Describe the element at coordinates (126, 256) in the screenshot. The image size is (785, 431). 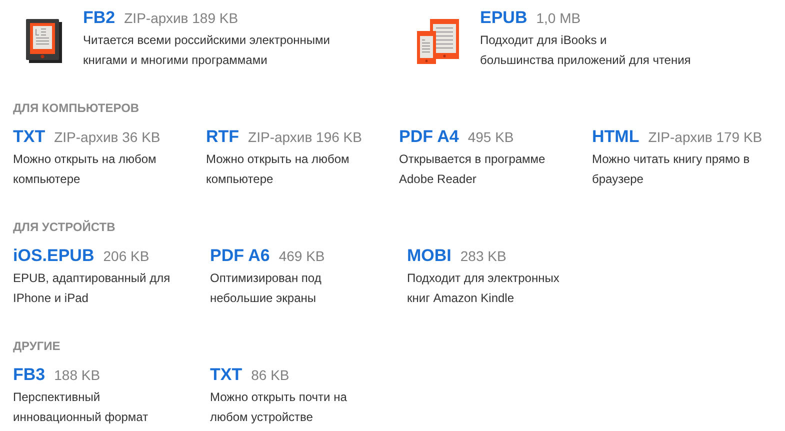
I see `file-size: 206 KB` at that location.